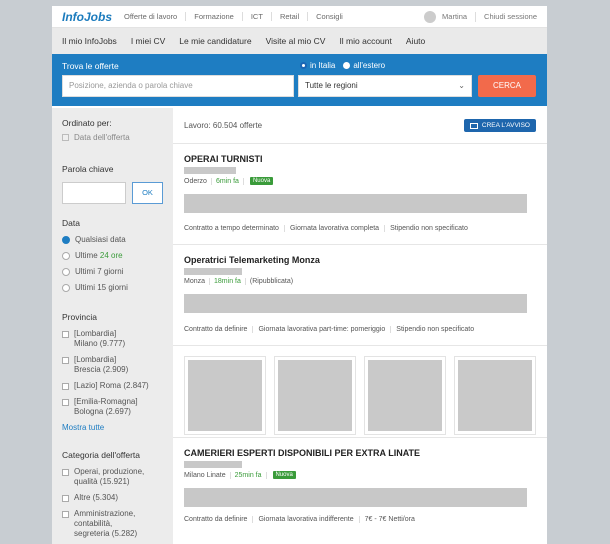 The height and width of the screenshot is (544, 610). What do you see at coordinates (365, 41) in the screenshot?
I see `subnav-account: Il mio account` at bounding box center [365, 41].